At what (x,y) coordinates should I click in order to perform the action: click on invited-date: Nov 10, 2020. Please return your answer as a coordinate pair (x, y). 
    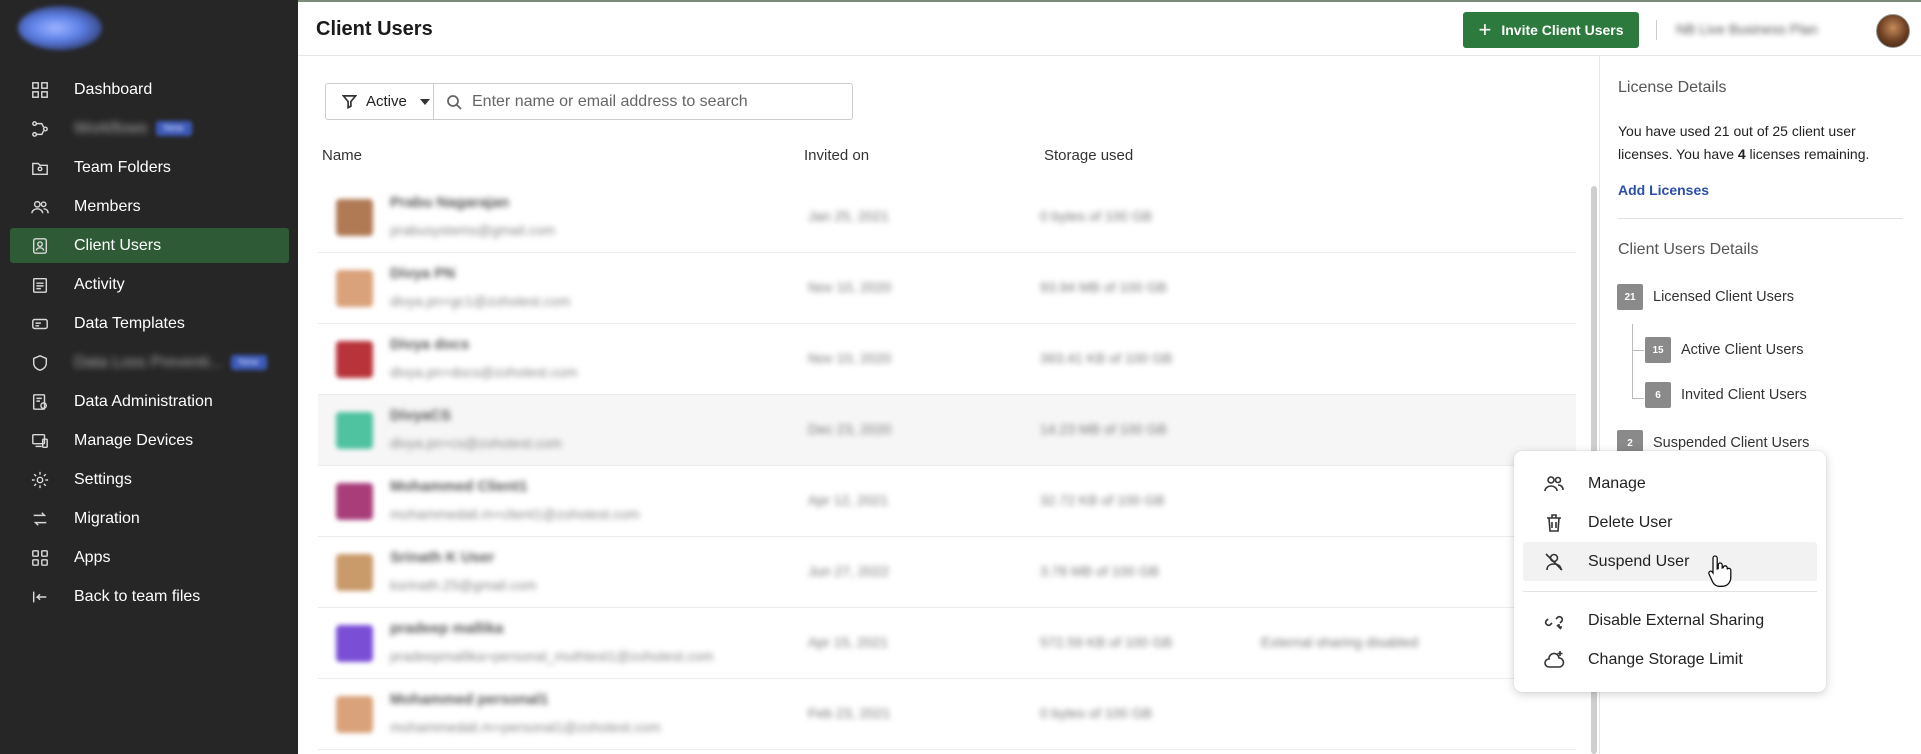
    Looking at the image, I should click on (850, 358).